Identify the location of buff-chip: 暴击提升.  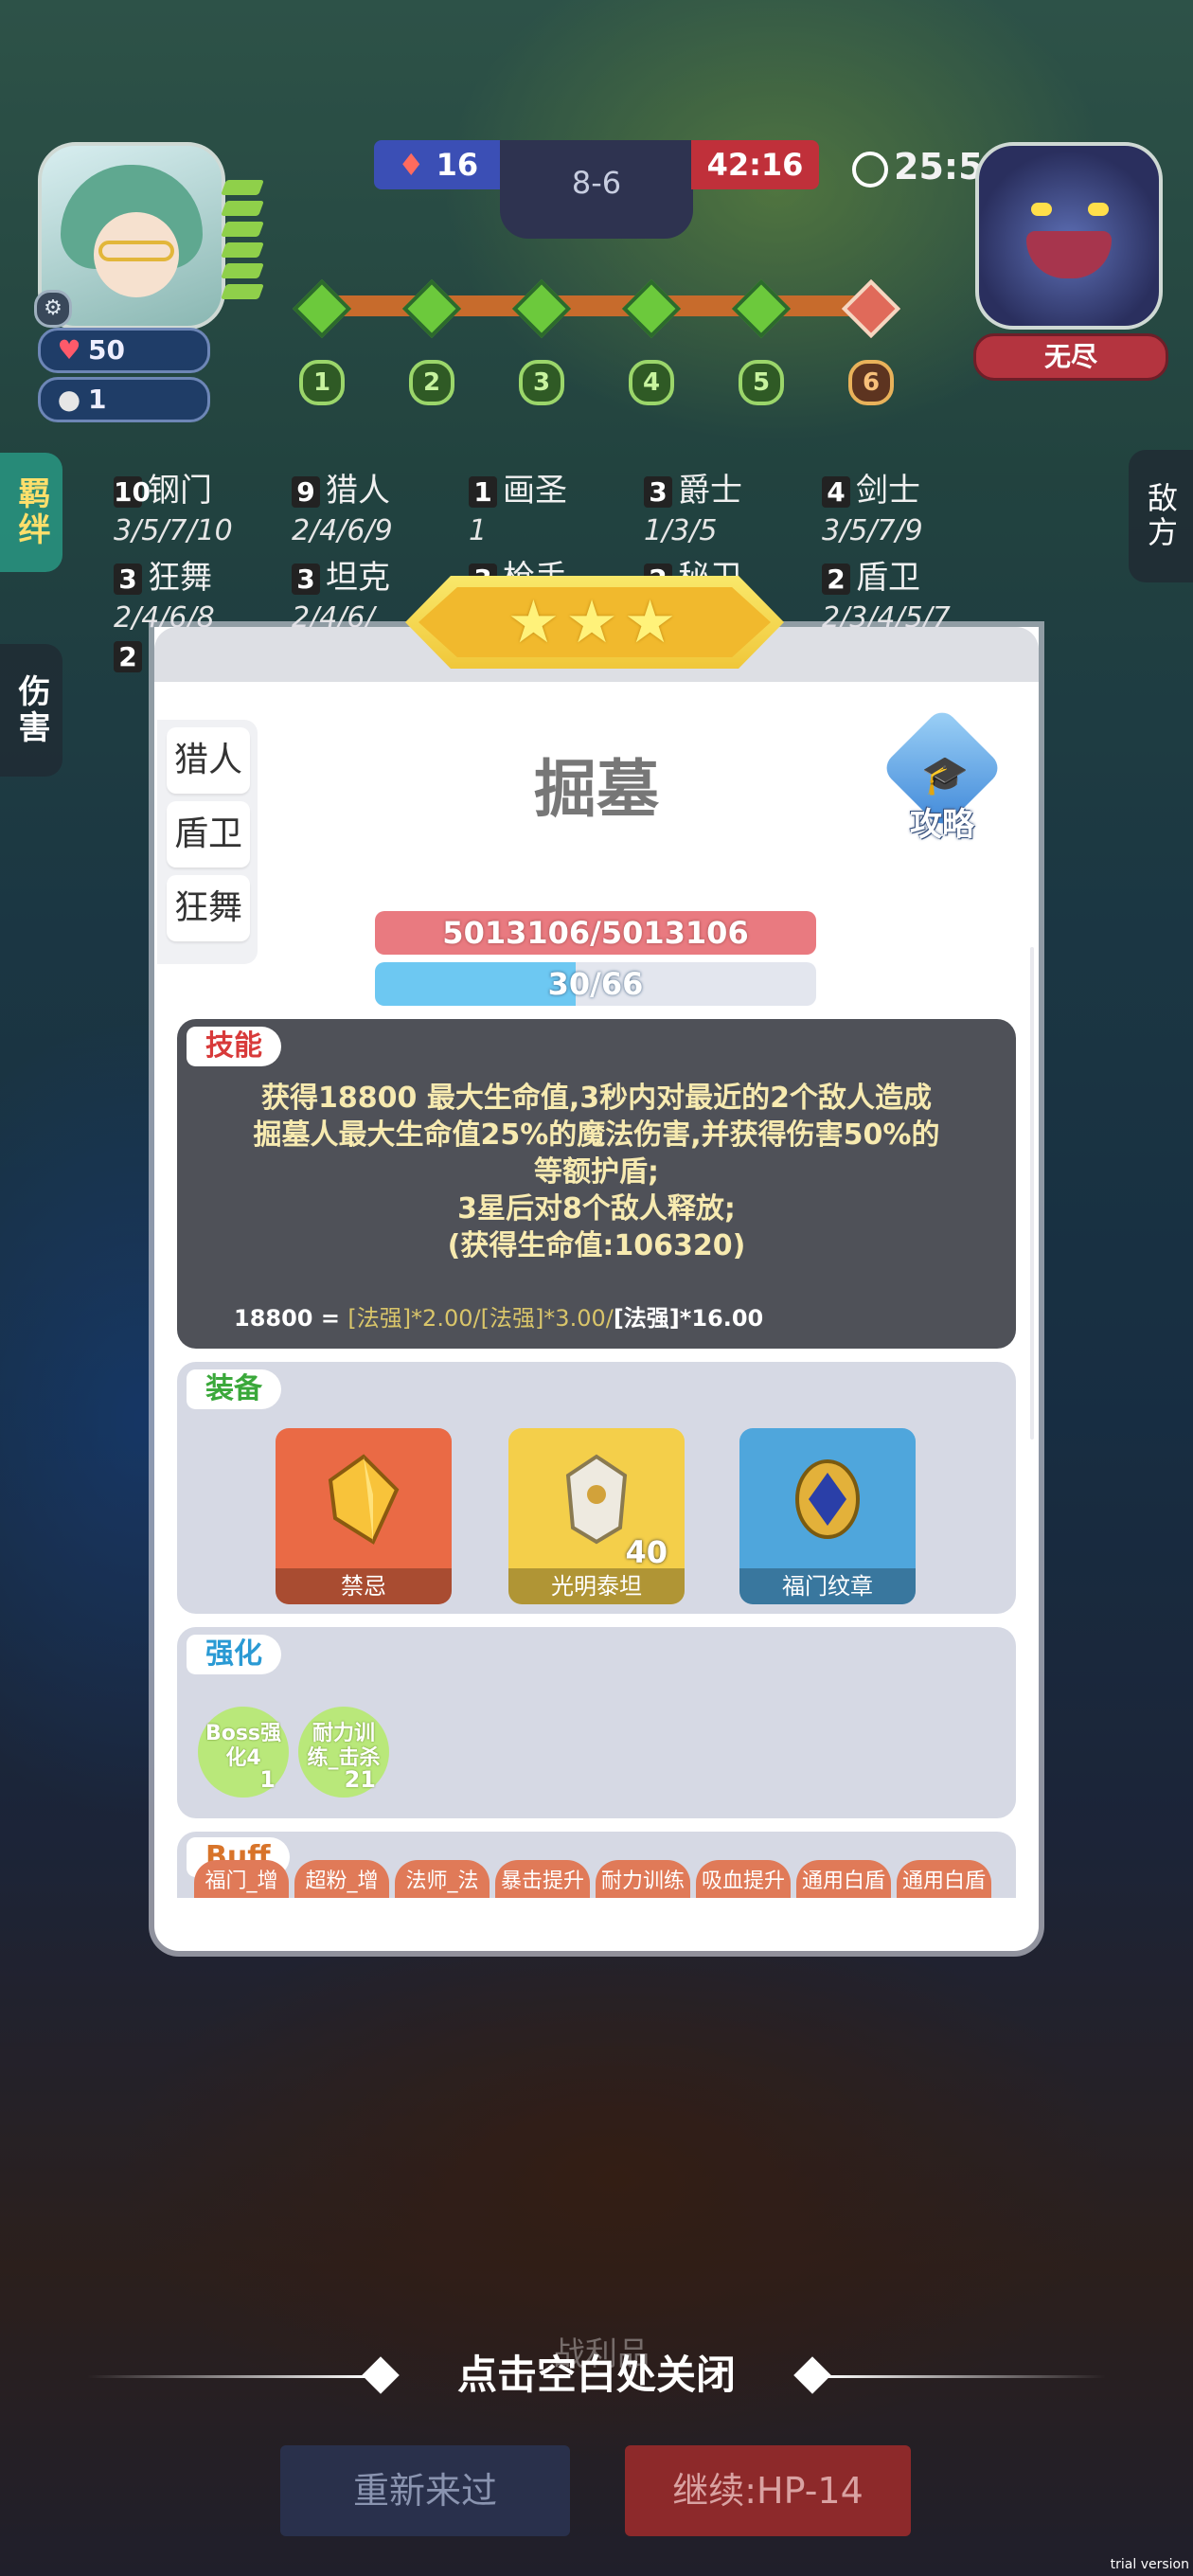
(542, 1879).